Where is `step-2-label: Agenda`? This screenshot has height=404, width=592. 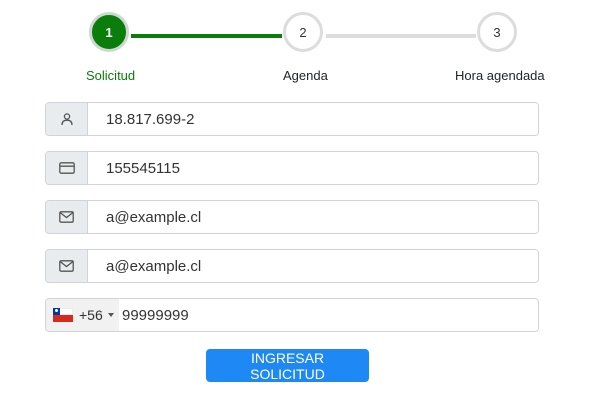 step-2-label: Agenda is located at coordinates (305, 75).